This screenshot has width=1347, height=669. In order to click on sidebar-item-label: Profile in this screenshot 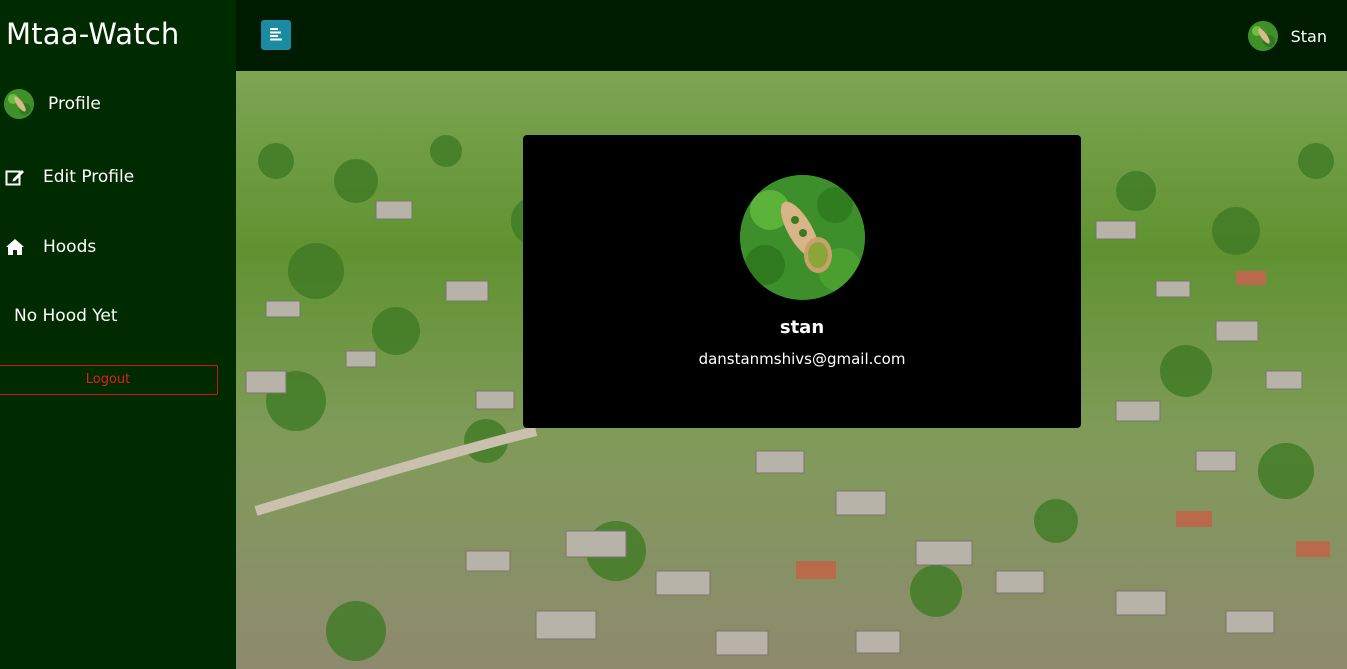, I will do `click(74, 104)`.